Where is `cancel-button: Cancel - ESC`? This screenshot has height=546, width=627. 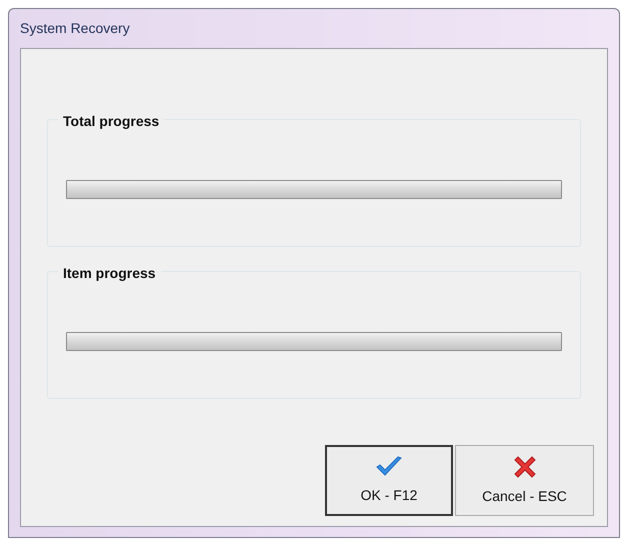
cancel-button: Cancel - ESC is located at coordinates (524, 480).